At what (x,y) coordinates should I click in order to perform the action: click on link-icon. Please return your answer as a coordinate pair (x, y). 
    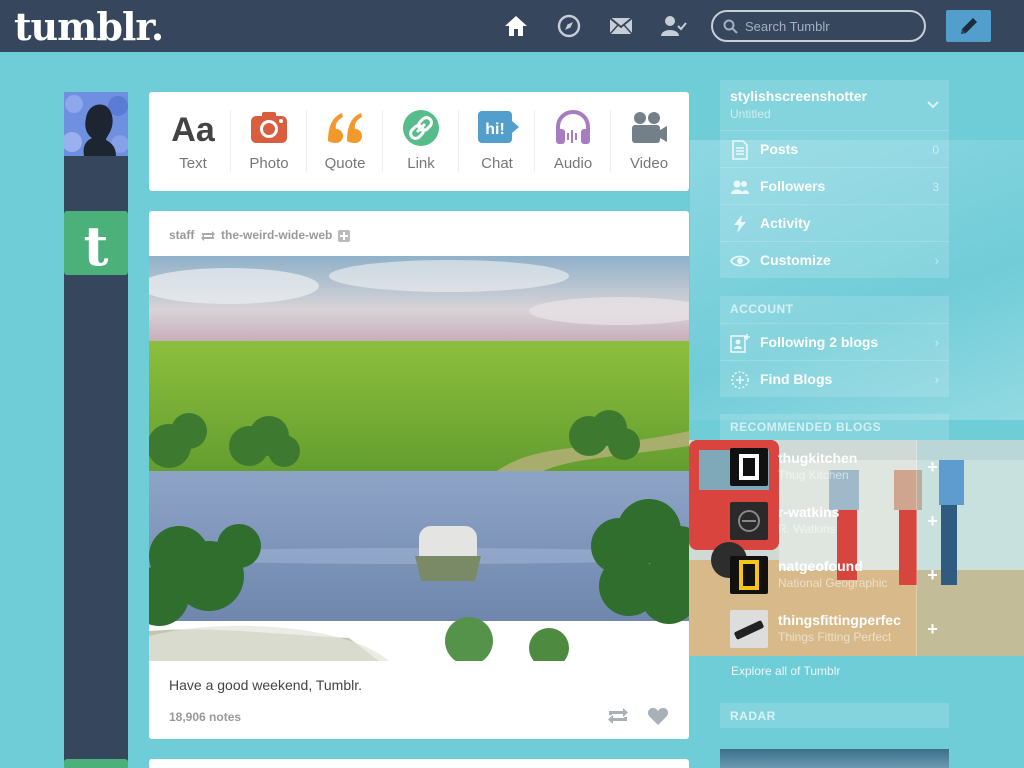
    Looking at the image, I should click on (421, 128).